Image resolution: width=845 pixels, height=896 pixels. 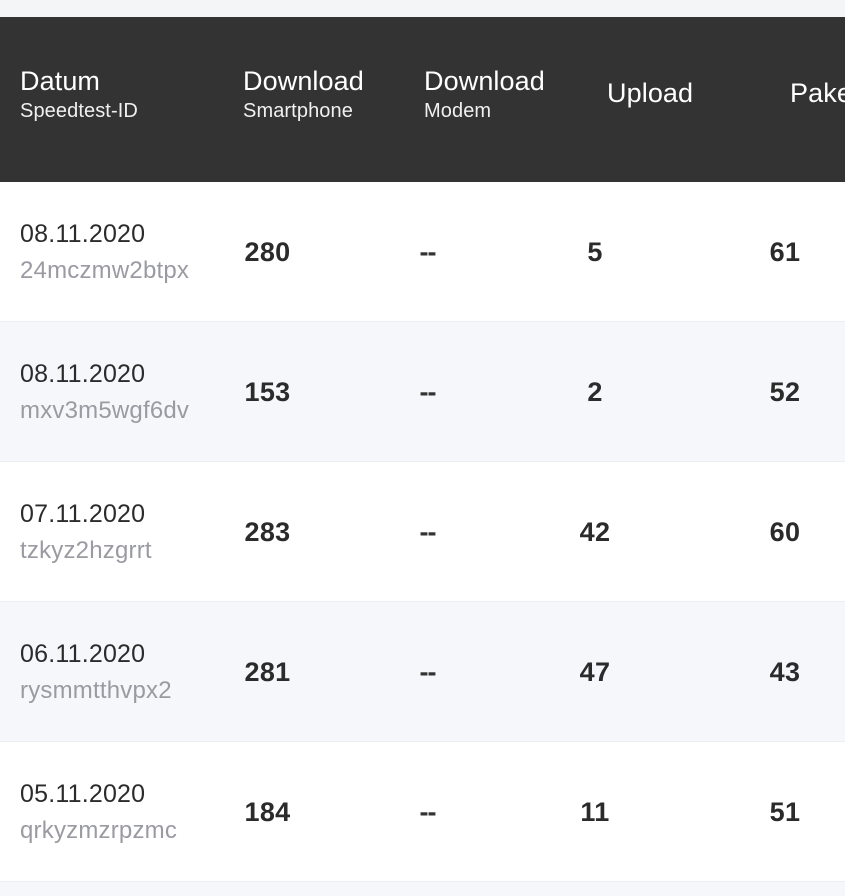 I want to click on cell-upload: 2, so click(x=595, y=391).